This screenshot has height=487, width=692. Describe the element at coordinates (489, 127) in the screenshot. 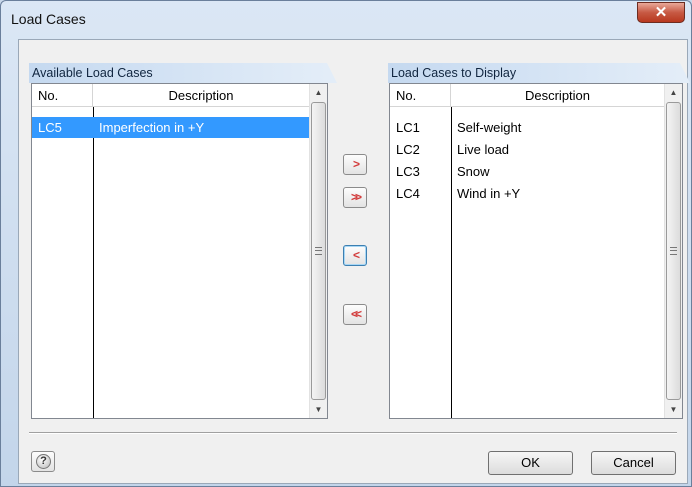

I see `row-description: Self-weight` at that location.